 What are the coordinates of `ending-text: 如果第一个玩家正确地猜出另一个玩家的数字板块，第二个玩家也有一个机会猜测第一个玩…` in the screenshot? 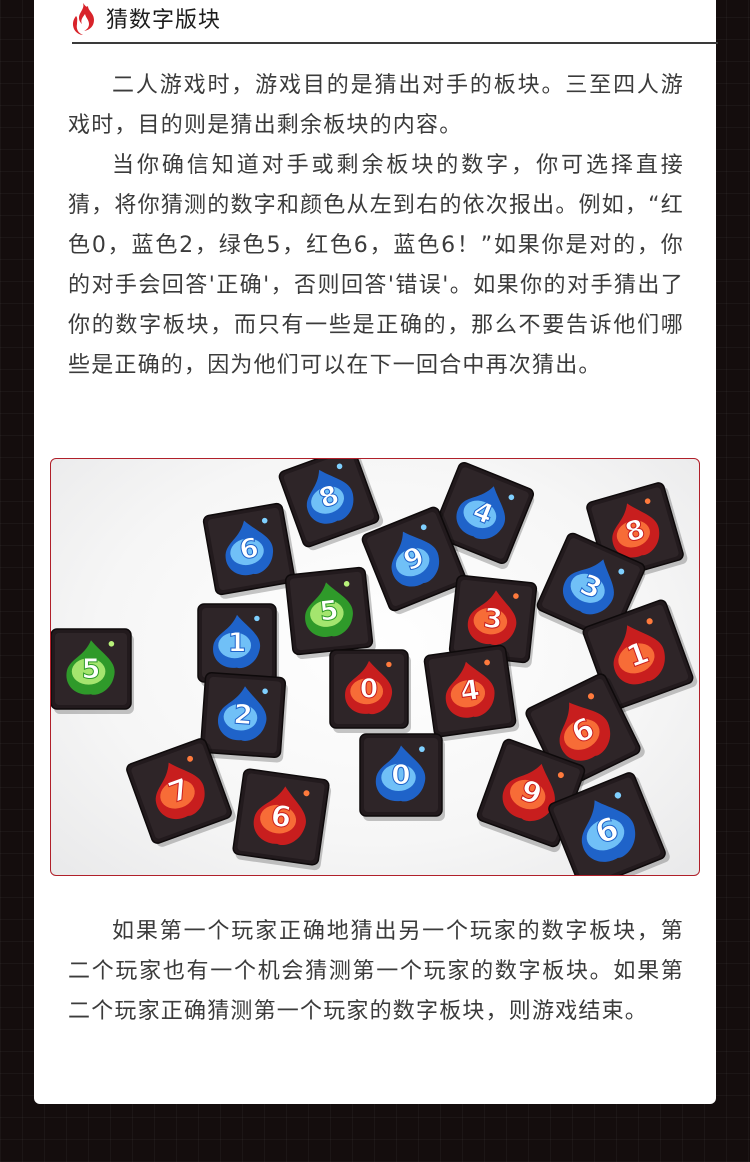 It's located at (376, 972).